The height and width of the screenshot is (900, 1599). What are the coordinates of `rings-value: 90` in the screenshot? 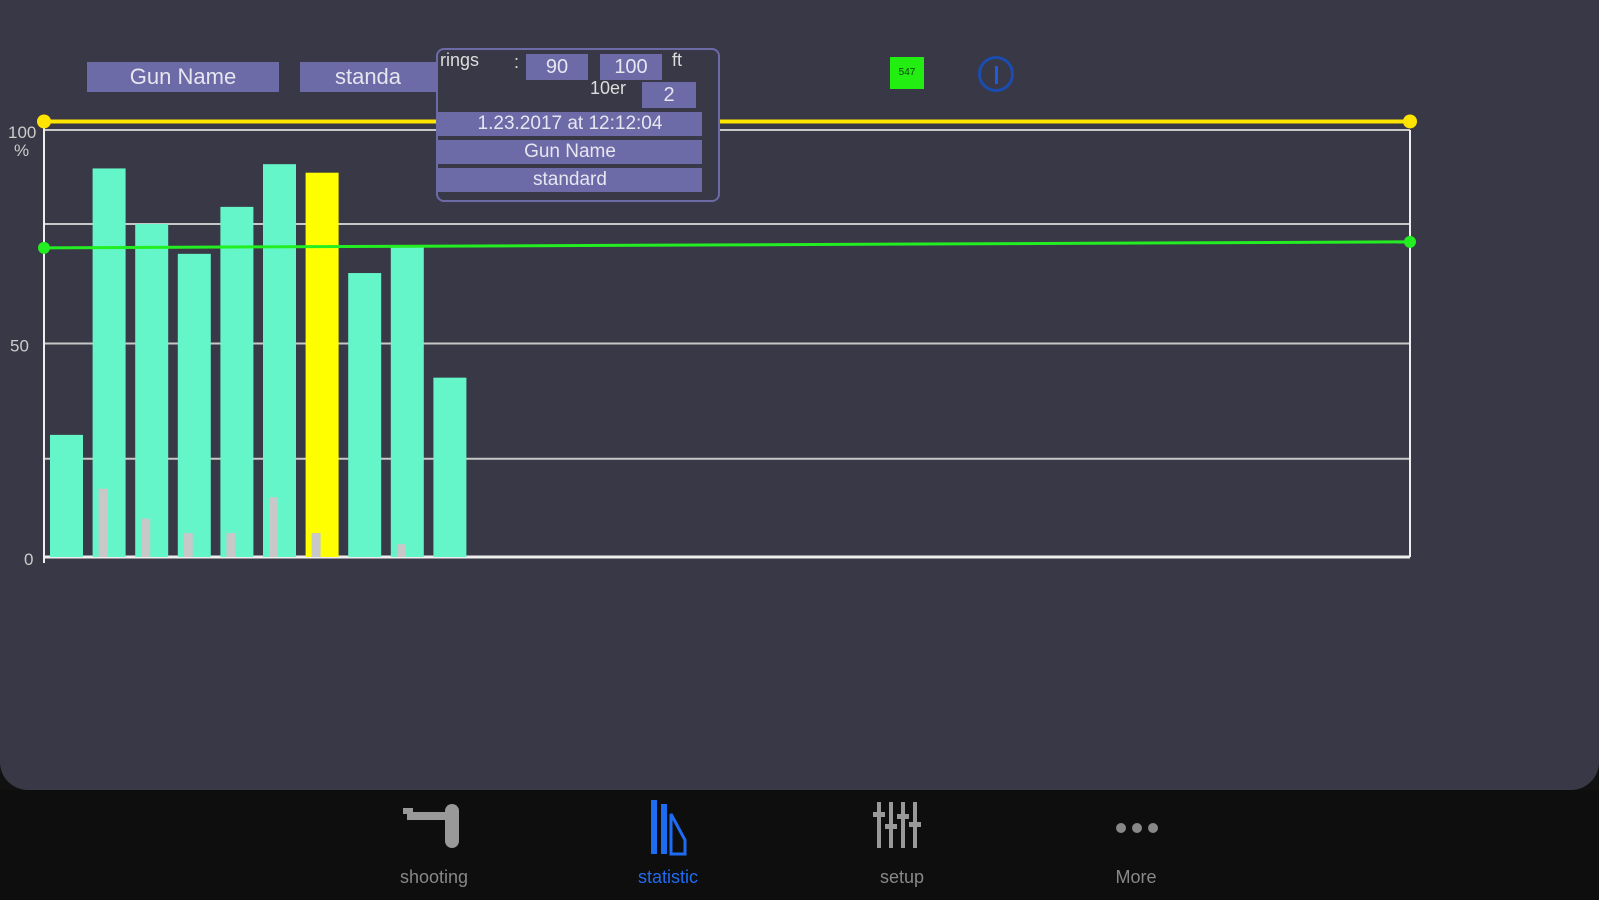 It's located at (557, 67).